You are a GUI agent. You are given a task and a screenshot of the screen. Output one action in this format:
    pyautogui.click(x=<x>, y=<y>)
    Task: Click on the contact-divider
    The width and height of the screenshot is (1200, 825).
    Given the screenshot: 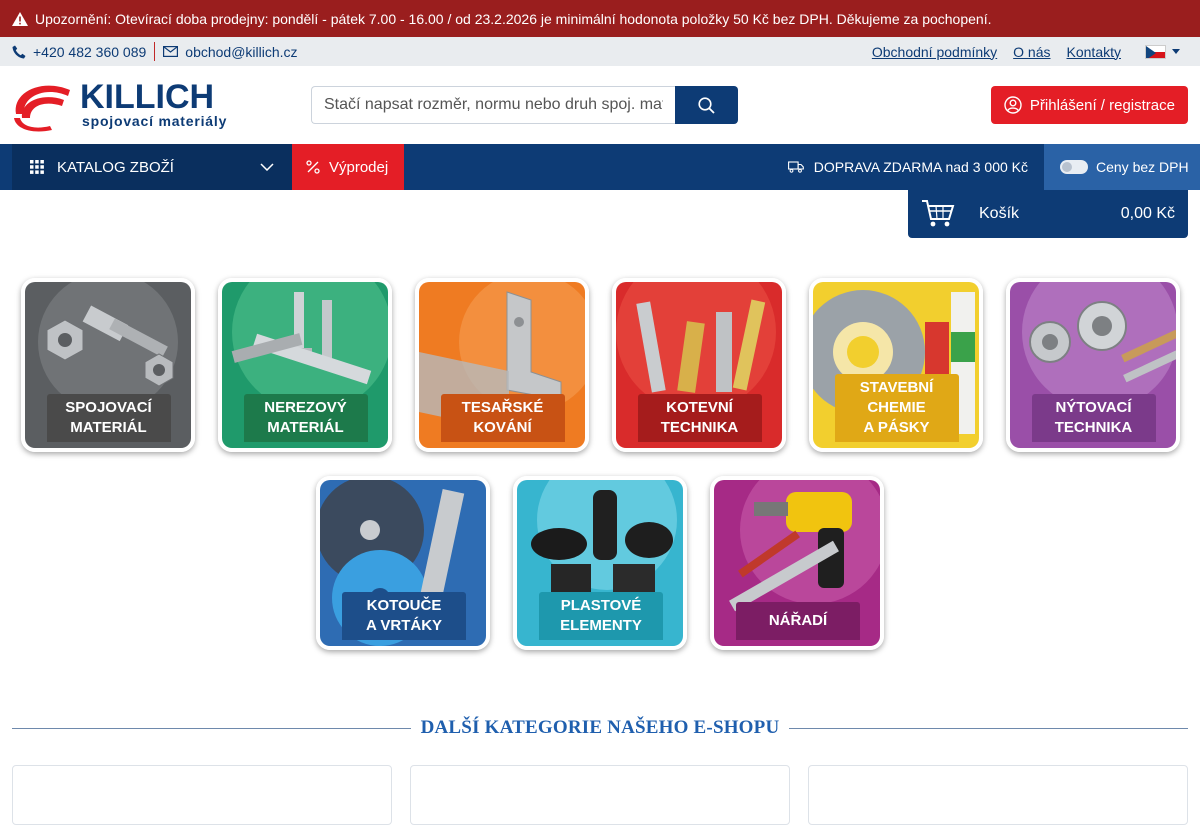 What is the action you would take?
    pyautogui.click(x=155, y=51)
    